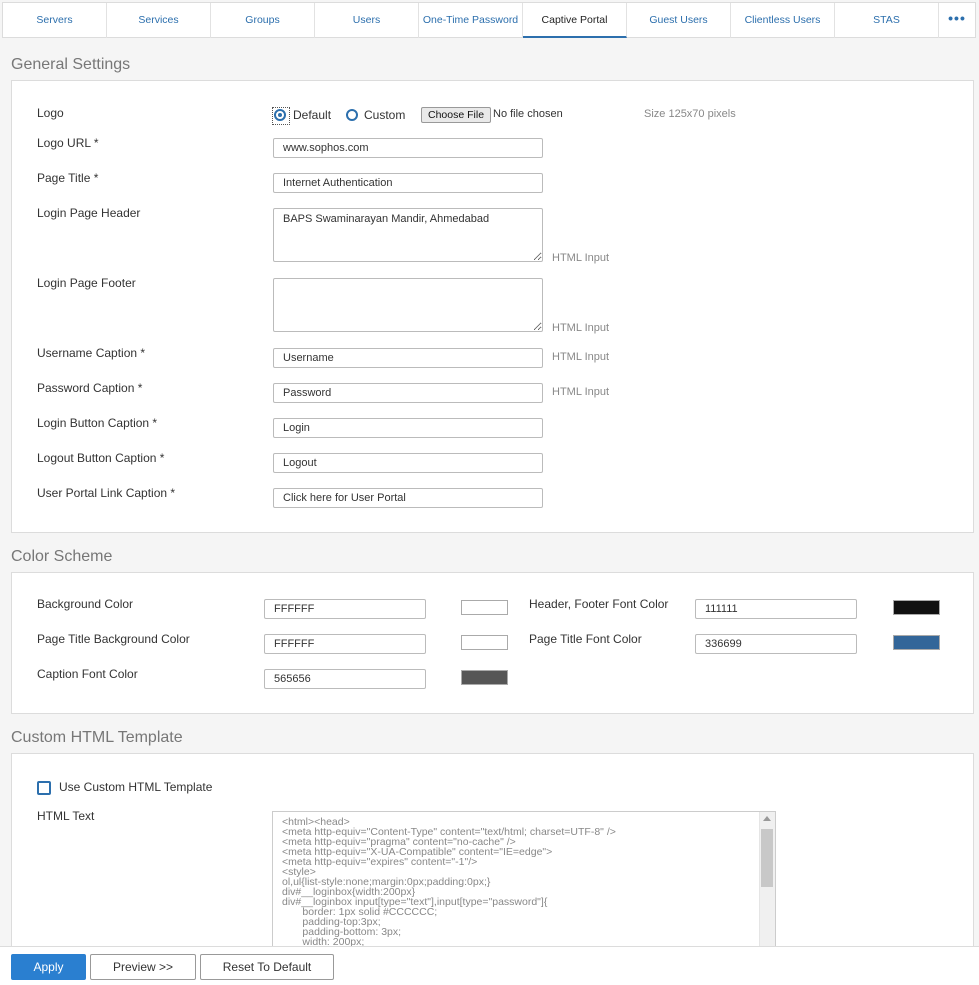 The image size is (979, 985). What do you see at coordinates (776, 644) in the screenshot?
I see `page-title-font-color-input` at bounding box center [776, 644].